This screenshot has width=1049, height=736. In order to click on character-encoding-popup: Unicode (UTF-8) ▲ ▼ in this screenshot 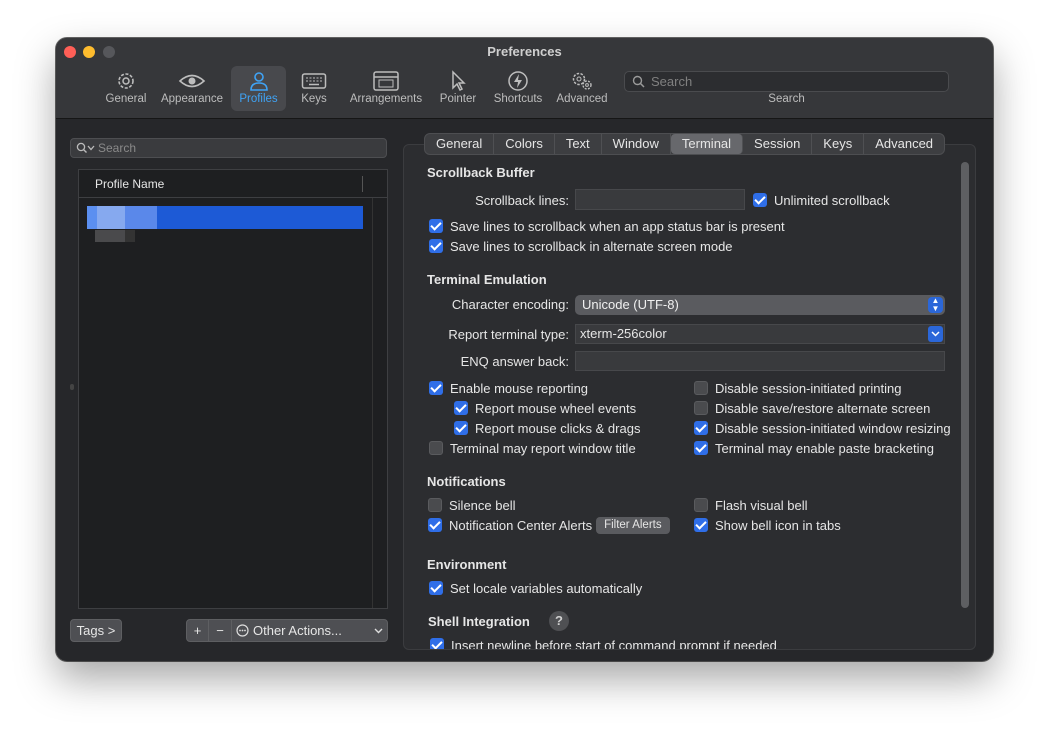, I will do `click(760, 305)`.